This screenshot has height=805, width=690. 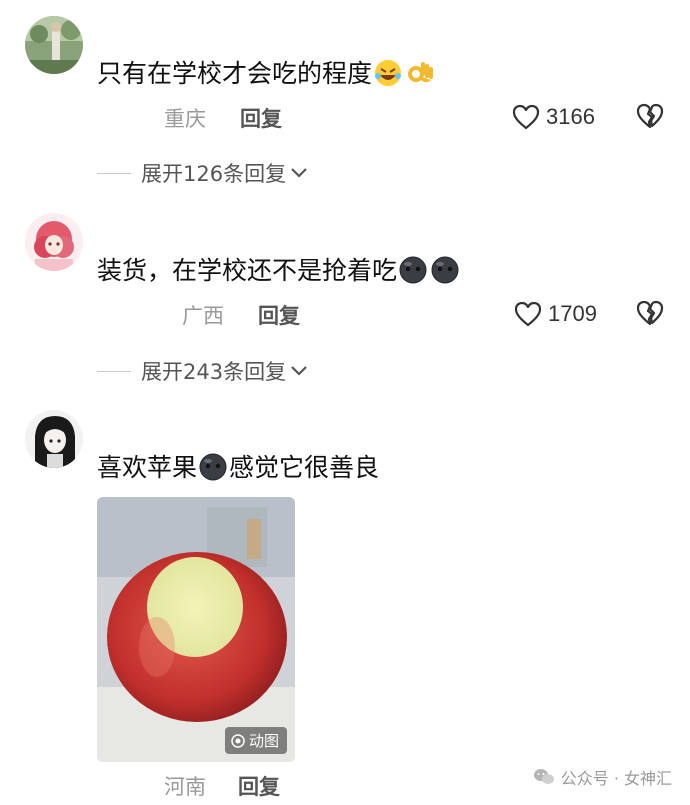 What do you see at coordinates (247, 270) in the screenshot?
I see `comment-text-content: 装货，在学校还不是抢着吃` at bounding box center [247, 270].